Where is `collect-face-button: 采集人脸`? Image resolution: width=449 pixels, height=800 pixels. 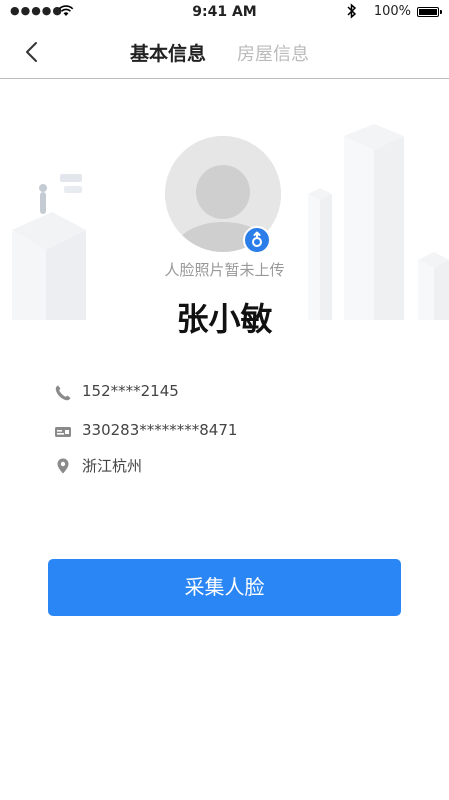
collect-face-button: 采集人脸 is located at coordinates (224, 587).